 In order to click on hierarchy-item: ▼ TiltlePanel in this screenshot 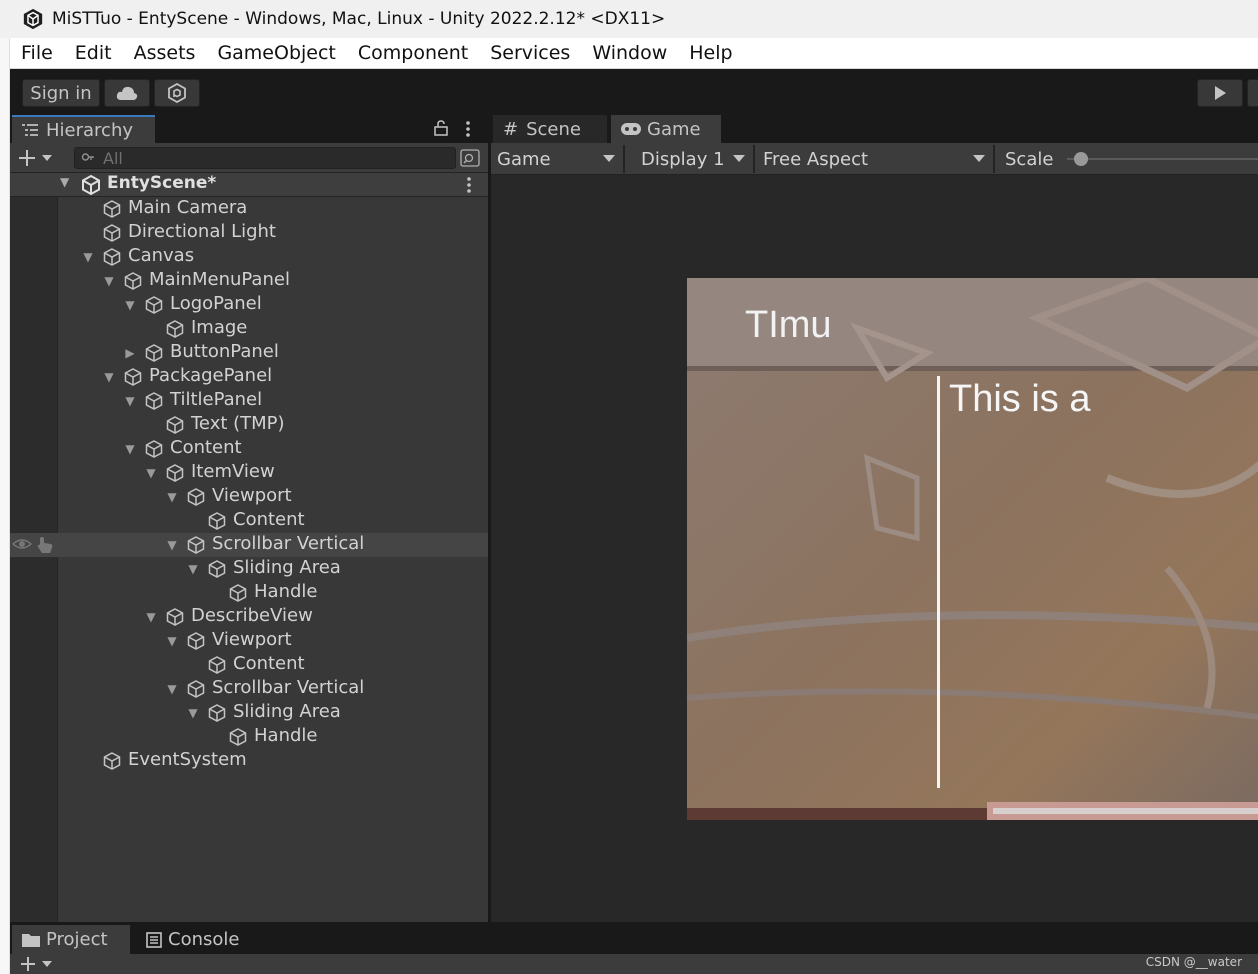, I will do `click(249, 401)`.